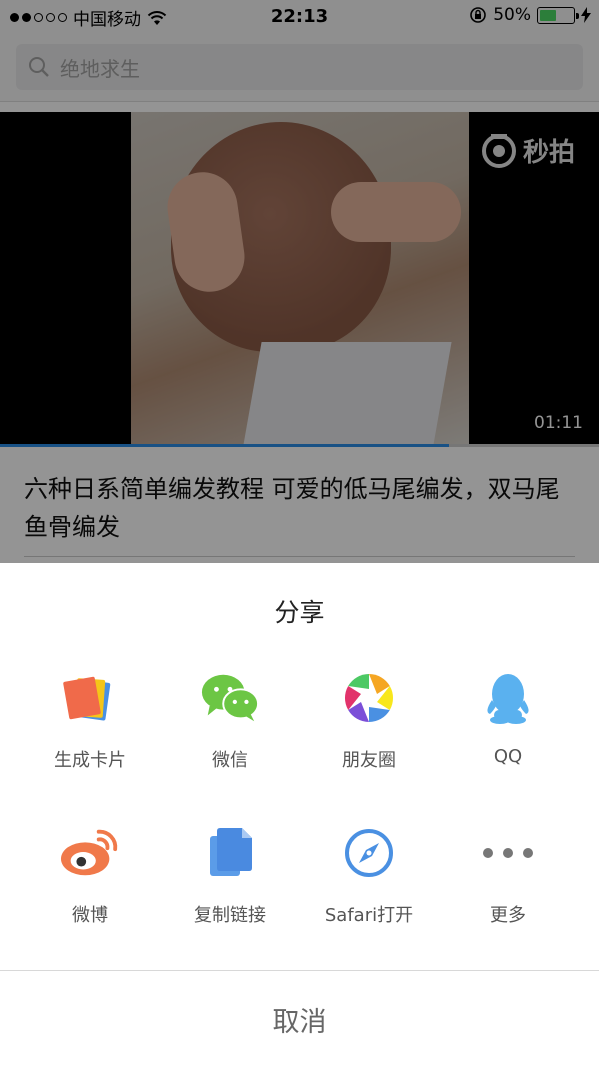 The image size is (599, 1067). I want to click on qq-icon, so click(508, 698).